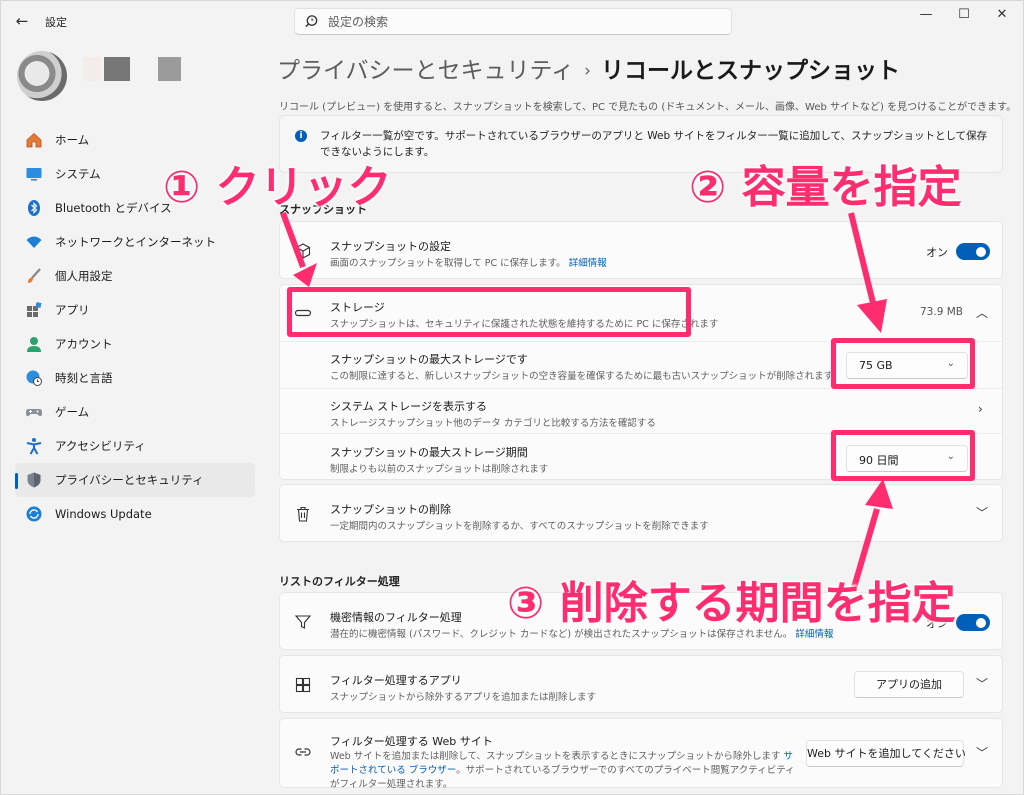  What do you see at coordinates (169, 69) in the screenshot?
I see `user-email-redacted` at bounding box center [169, 69].